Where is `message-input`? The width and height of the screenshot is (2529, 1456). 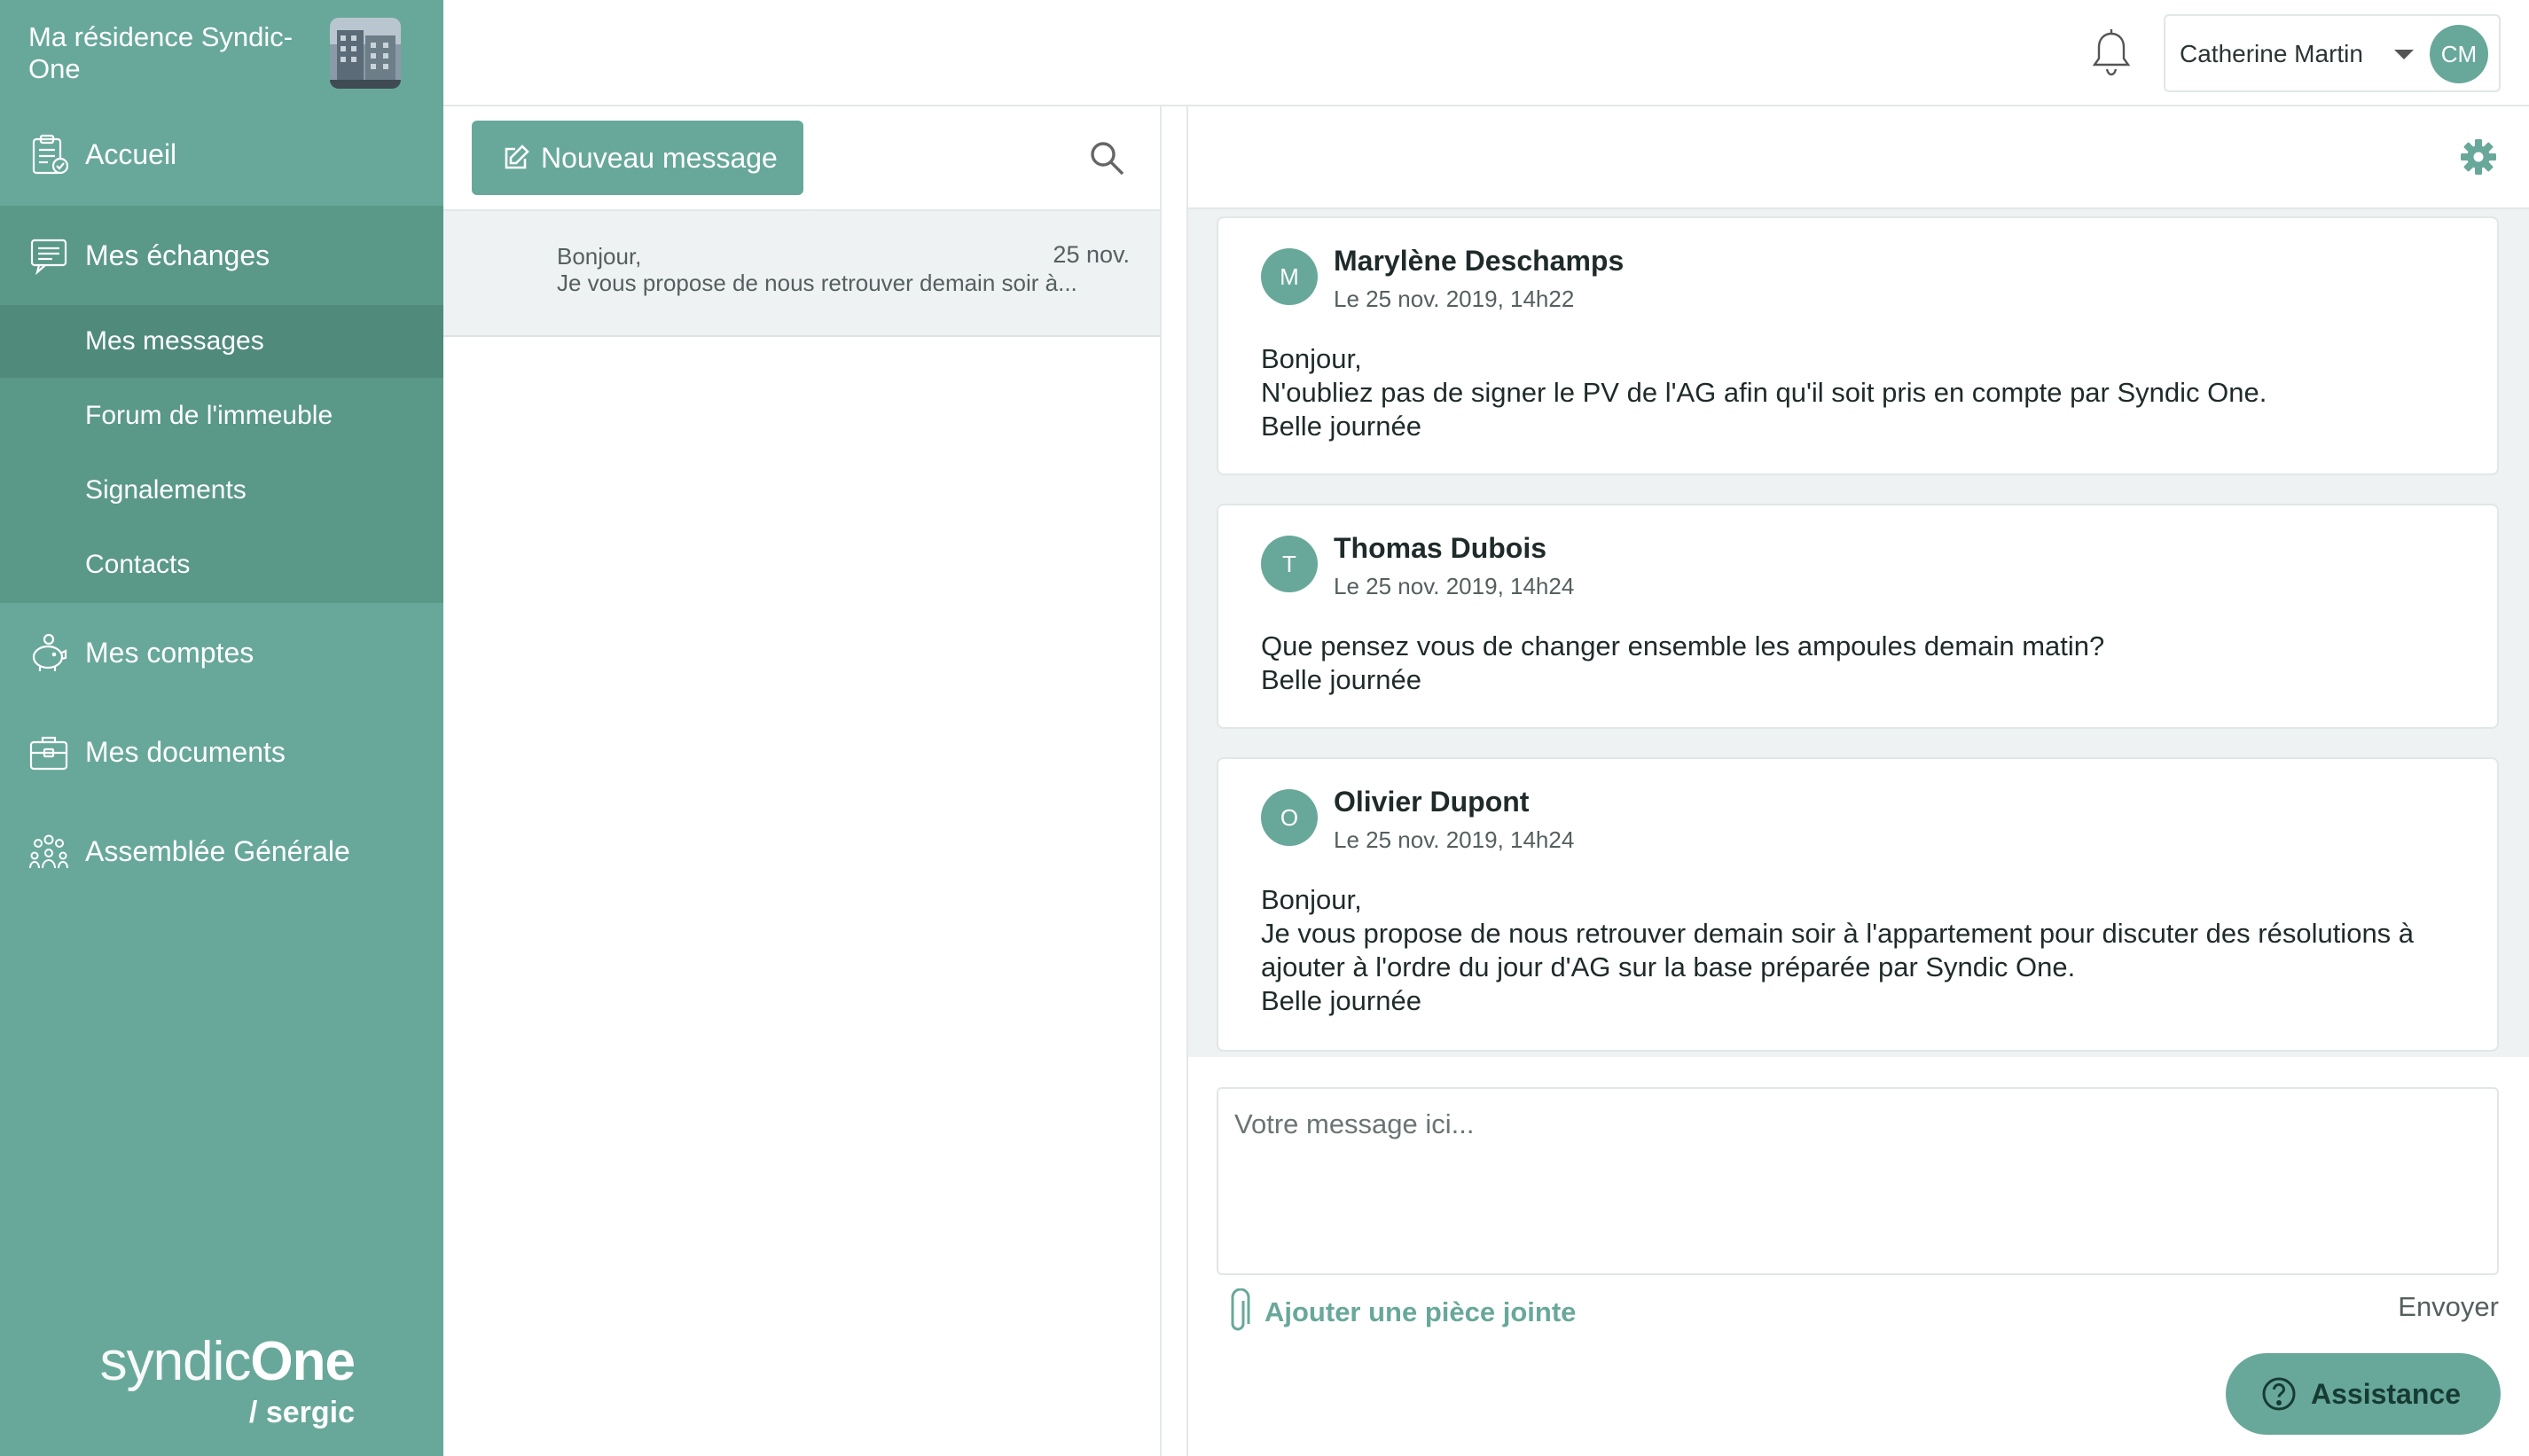
message-input is located at coordinates (1858, 1181).